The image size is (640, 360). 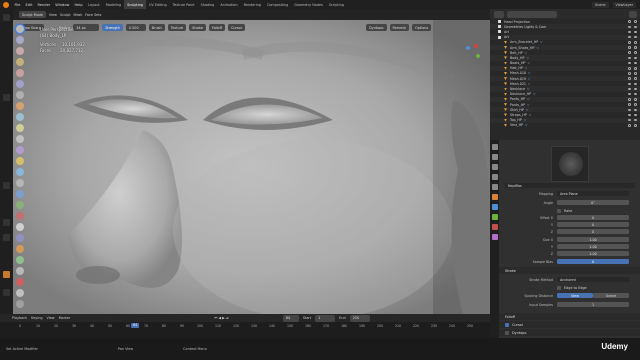 What do you see at coordinates (20, 29) in the screenshot?
I see `draw-brush-icon` at bounding box center [20, 29].